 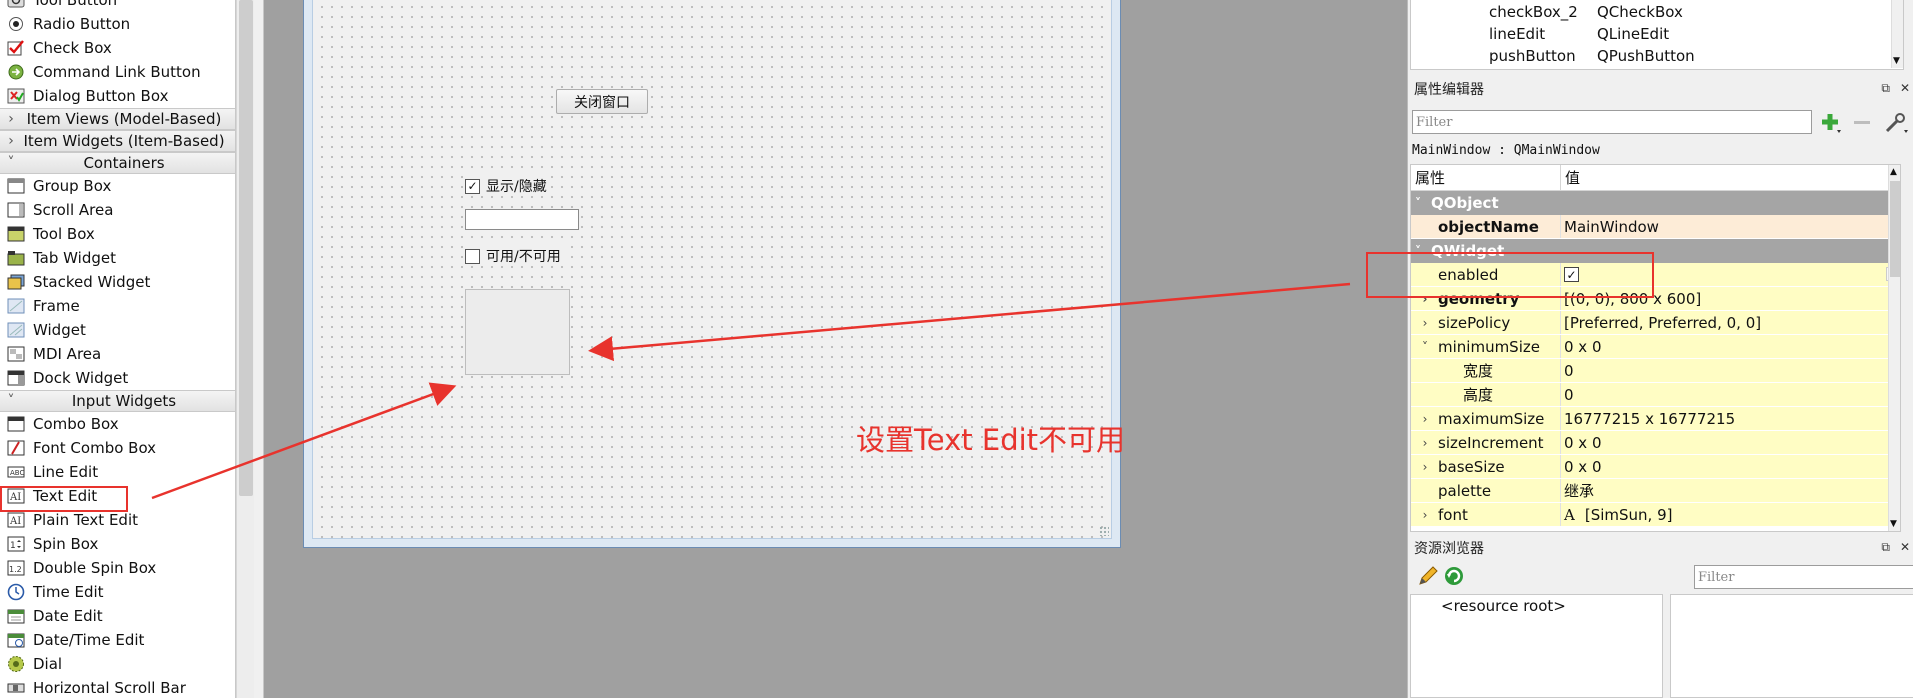 I want to click on category-containers: ˅ Containers, so click(x=117, y=163).